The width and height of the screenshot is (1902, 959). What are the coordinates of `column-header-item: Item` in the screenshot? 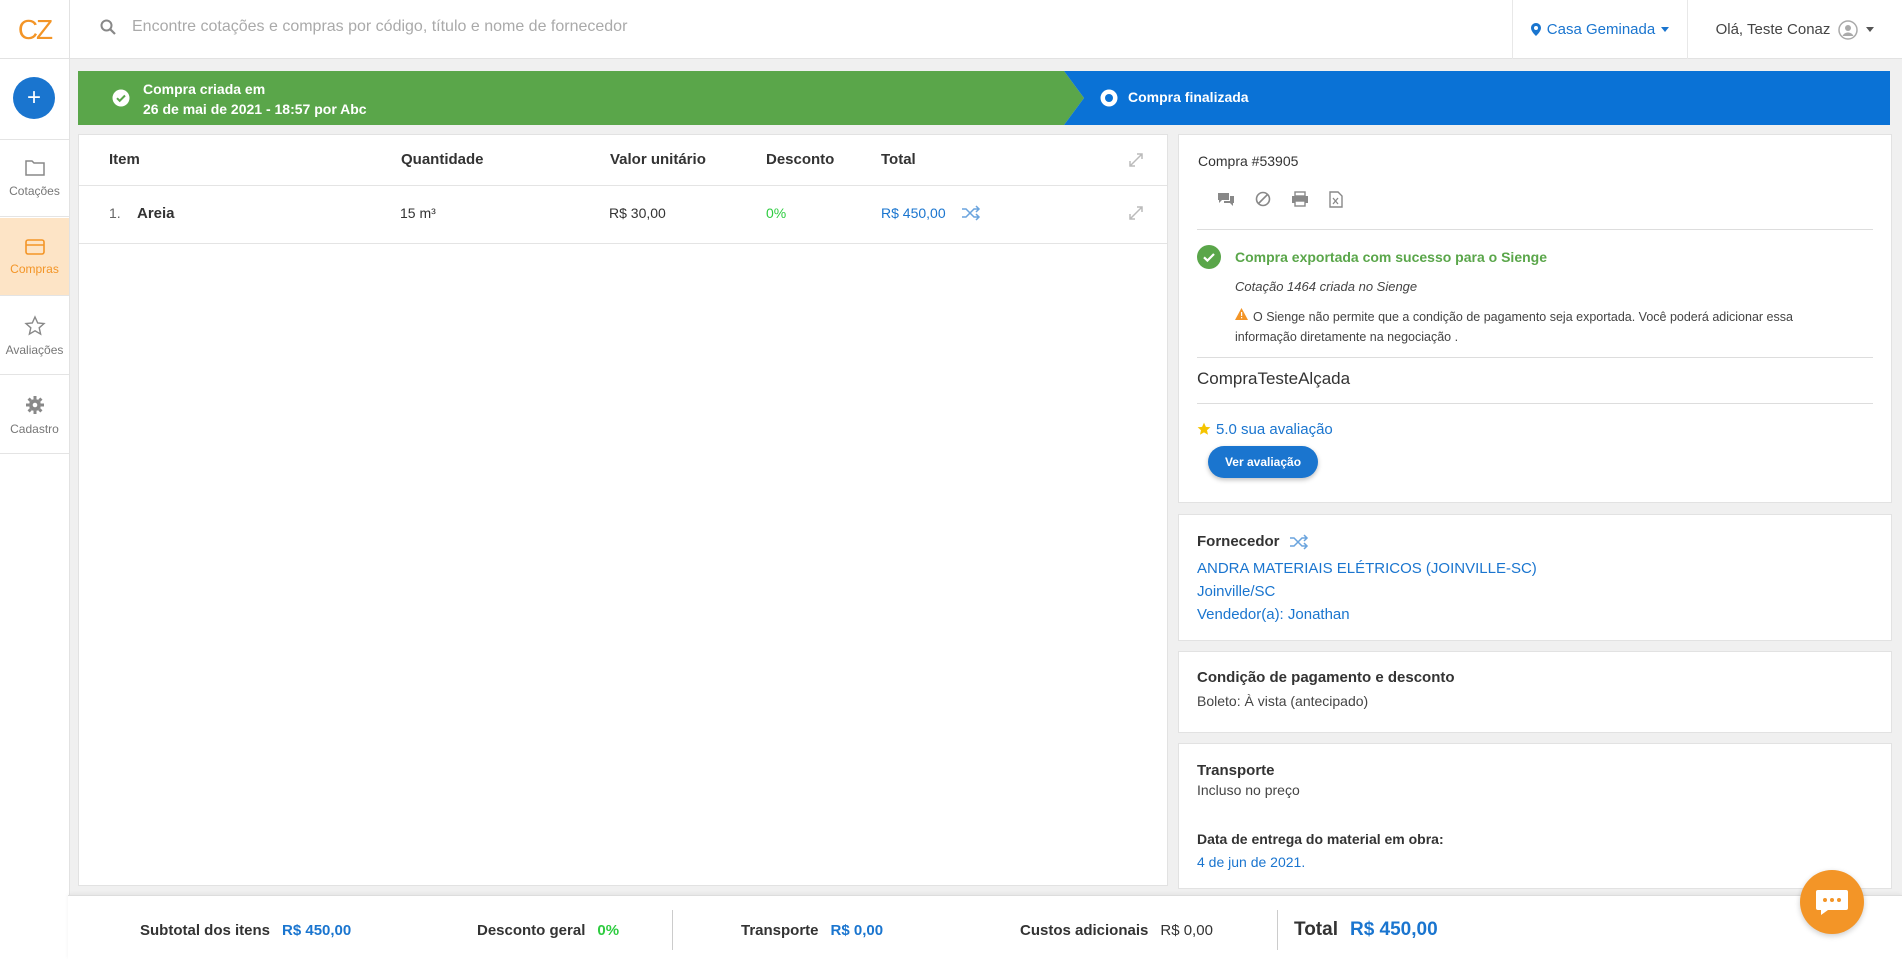 It's located at (124, 159).